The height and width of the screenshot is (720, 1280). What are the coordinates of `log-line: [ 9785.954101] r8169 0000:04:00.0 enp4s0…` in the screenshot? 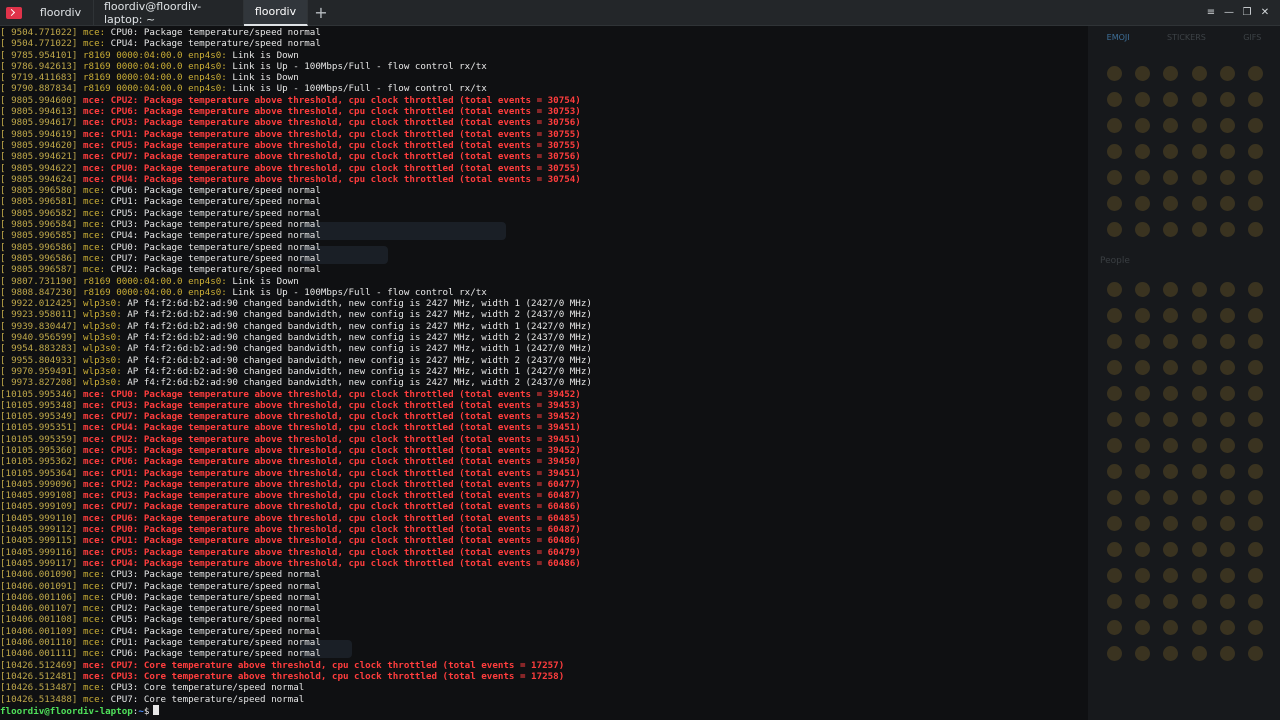 It's located at (544, 55).